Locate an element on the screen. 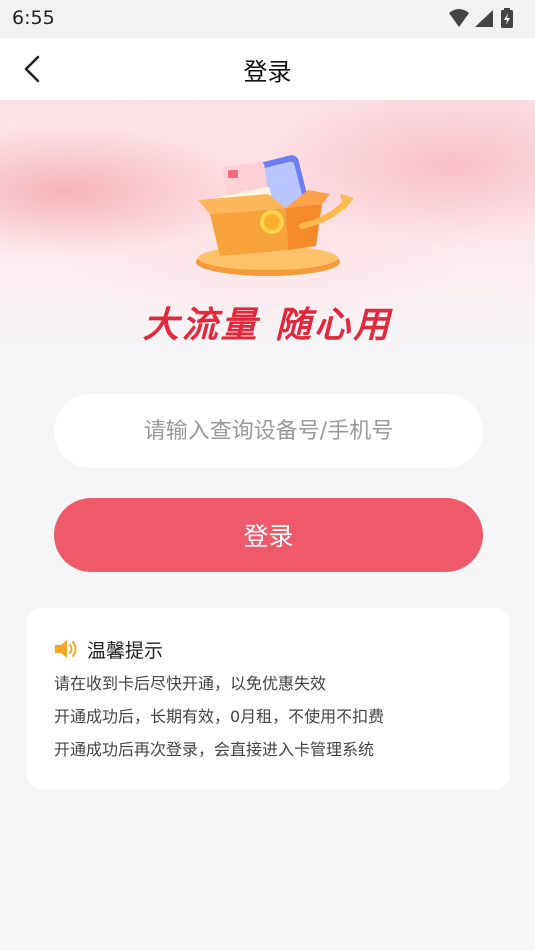  tips-title: 温馨提示 is located at coordinates (125, 650).